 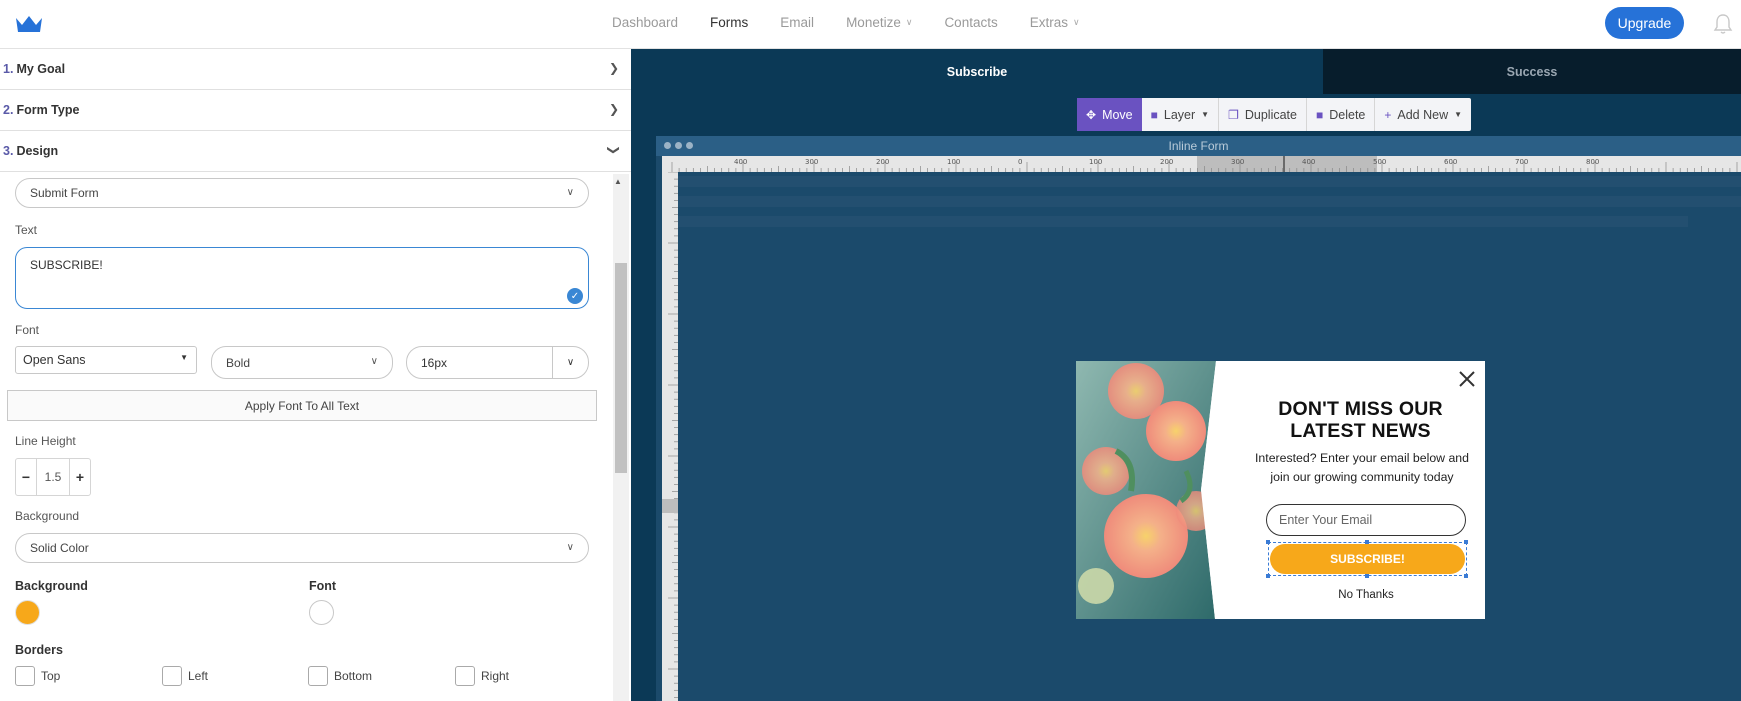 What do you see at coordinates (797, 22) in the screenshot?
I see `nav-item-email: Email` at bounding box center [797, 22].